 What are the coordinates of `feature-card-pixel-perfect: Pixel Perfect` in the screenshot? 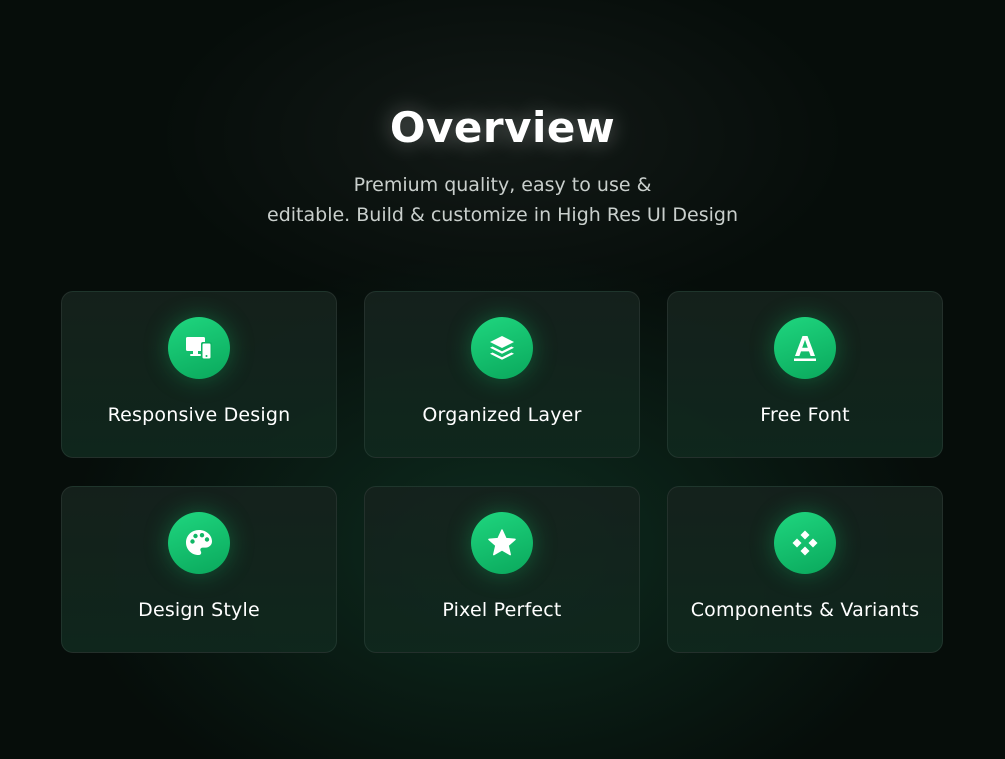 It's located at (502, 569).